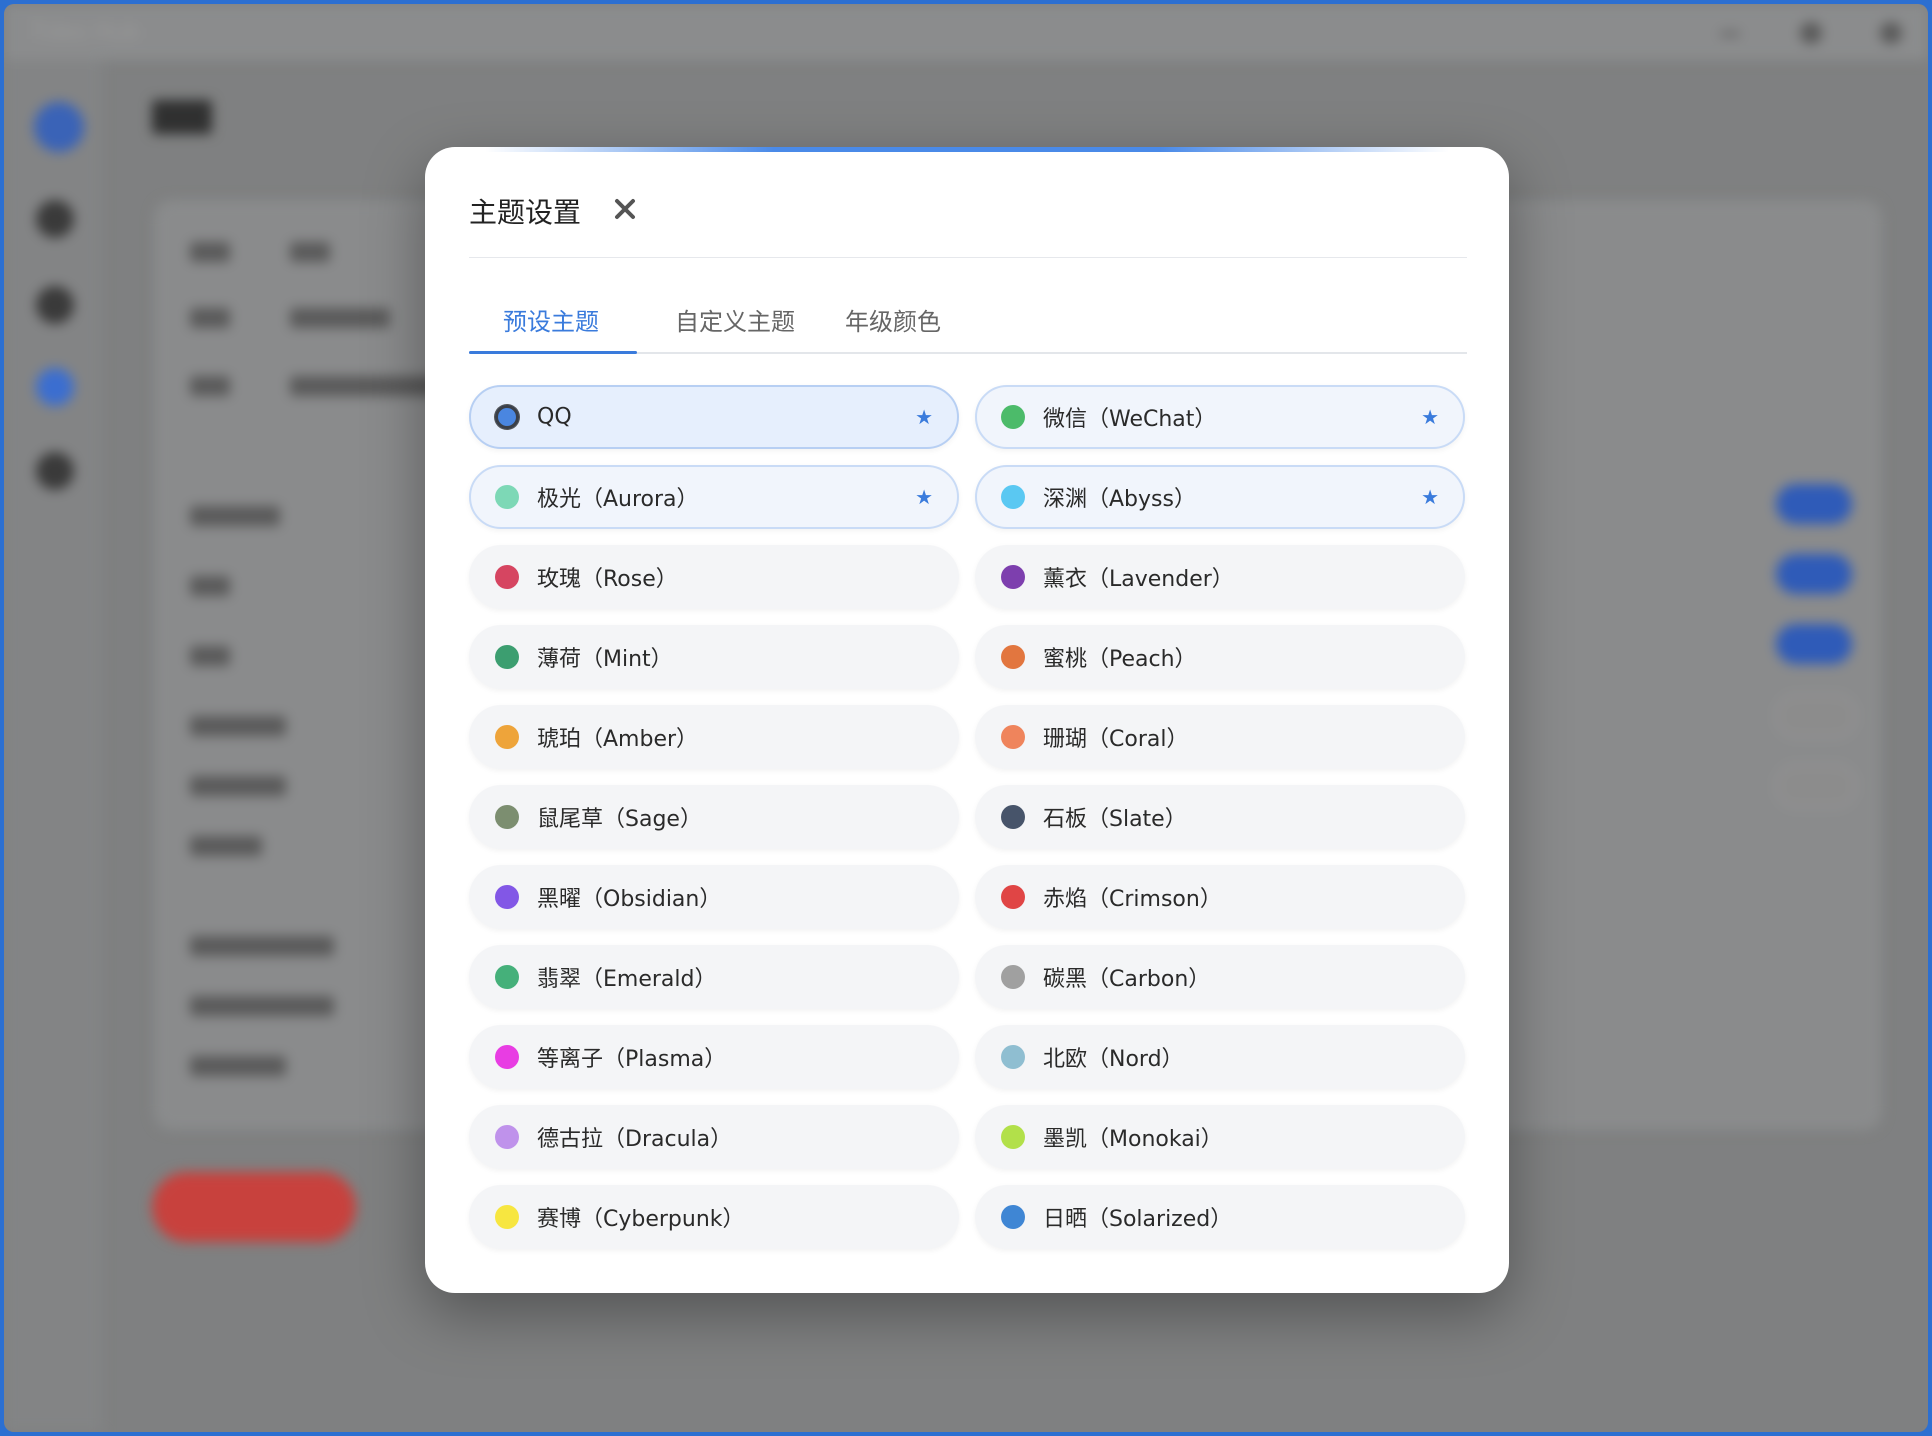  What do you see at coordinates (1220, 737) in the screenshot?
I see `theme-option-coral: 珊瑚（Coral）` at bounding box center [1220, 737].